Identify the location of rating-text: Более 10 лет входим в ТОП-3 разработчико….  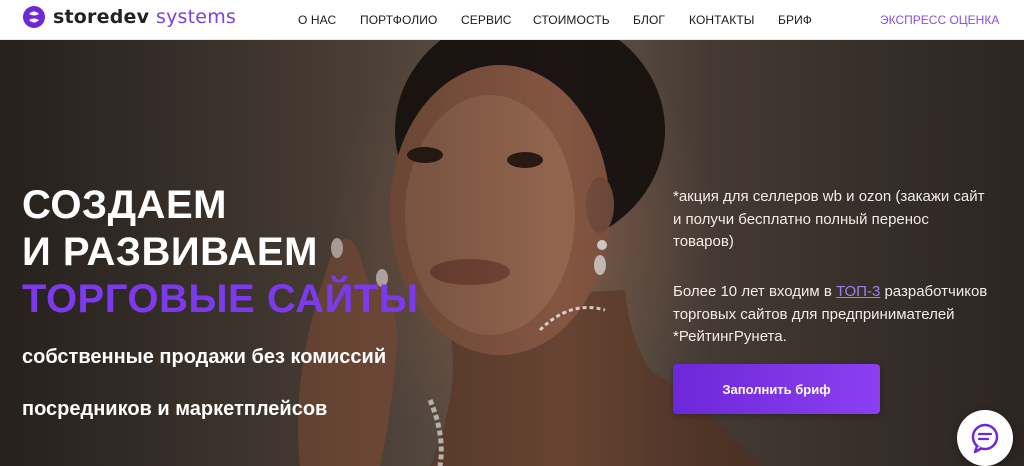
(833, 315).